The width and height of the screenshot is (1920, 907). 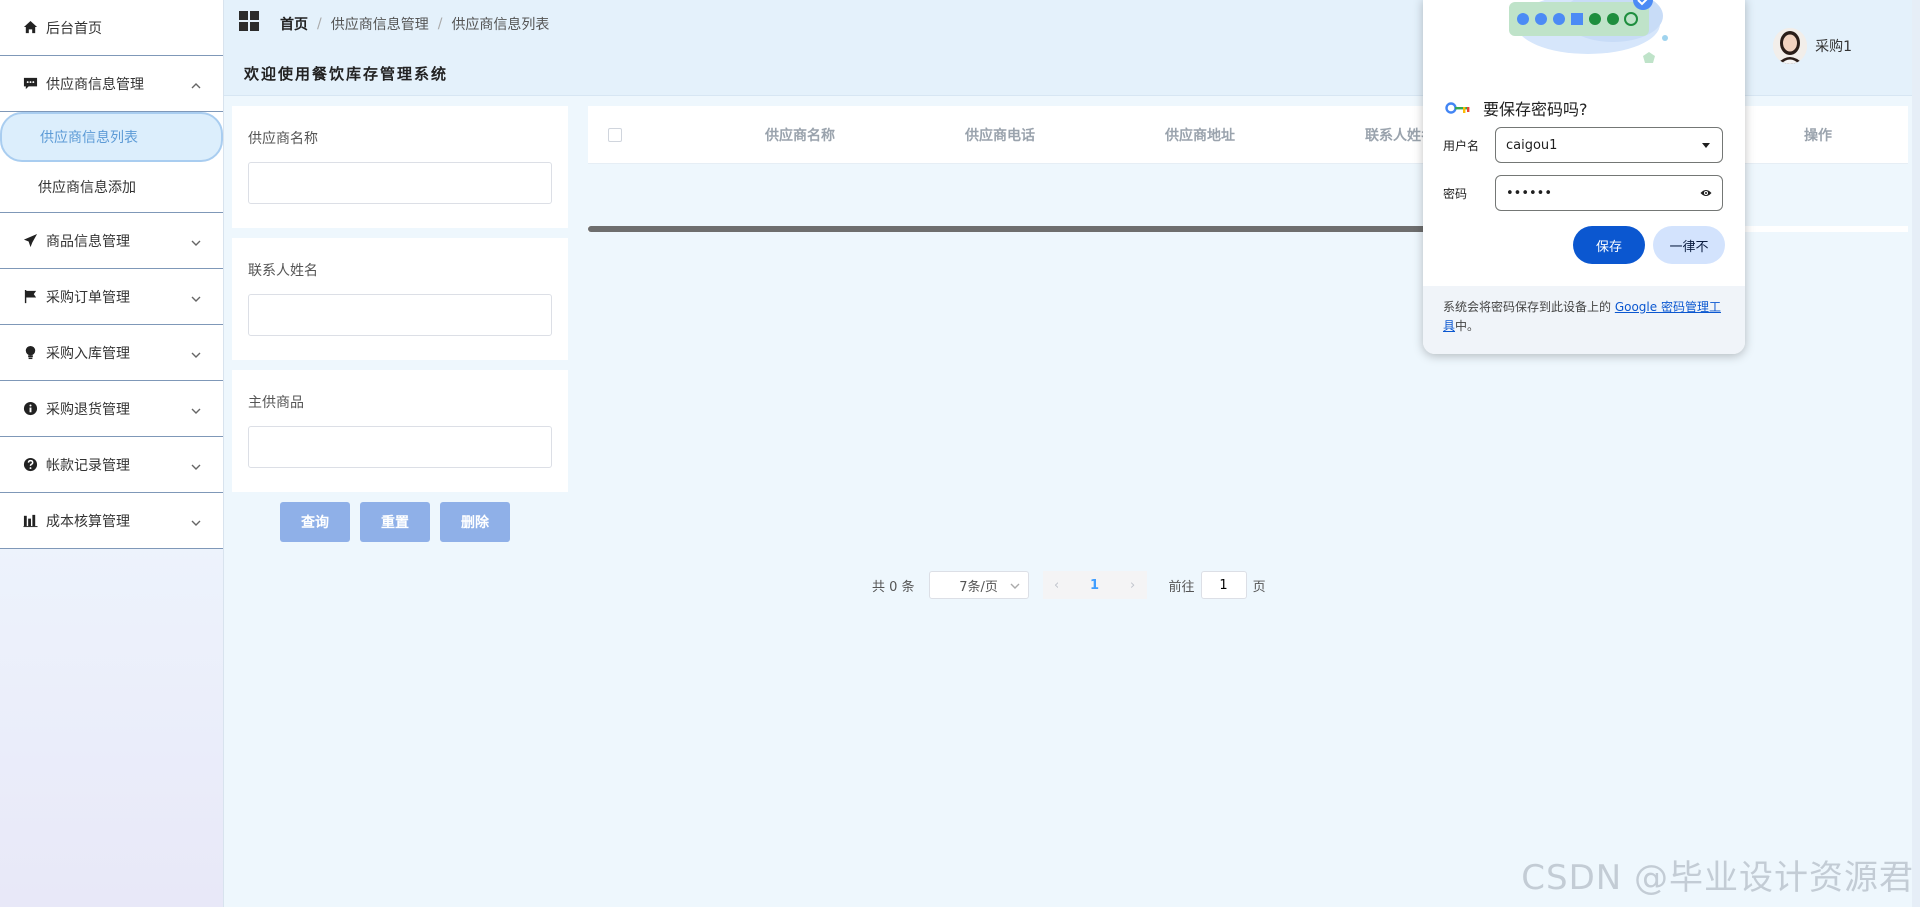 I want to click on search-panel: 供应商名称 联系人姓名 主供商品 查询 重置 删除, so click(x=400, y=324).